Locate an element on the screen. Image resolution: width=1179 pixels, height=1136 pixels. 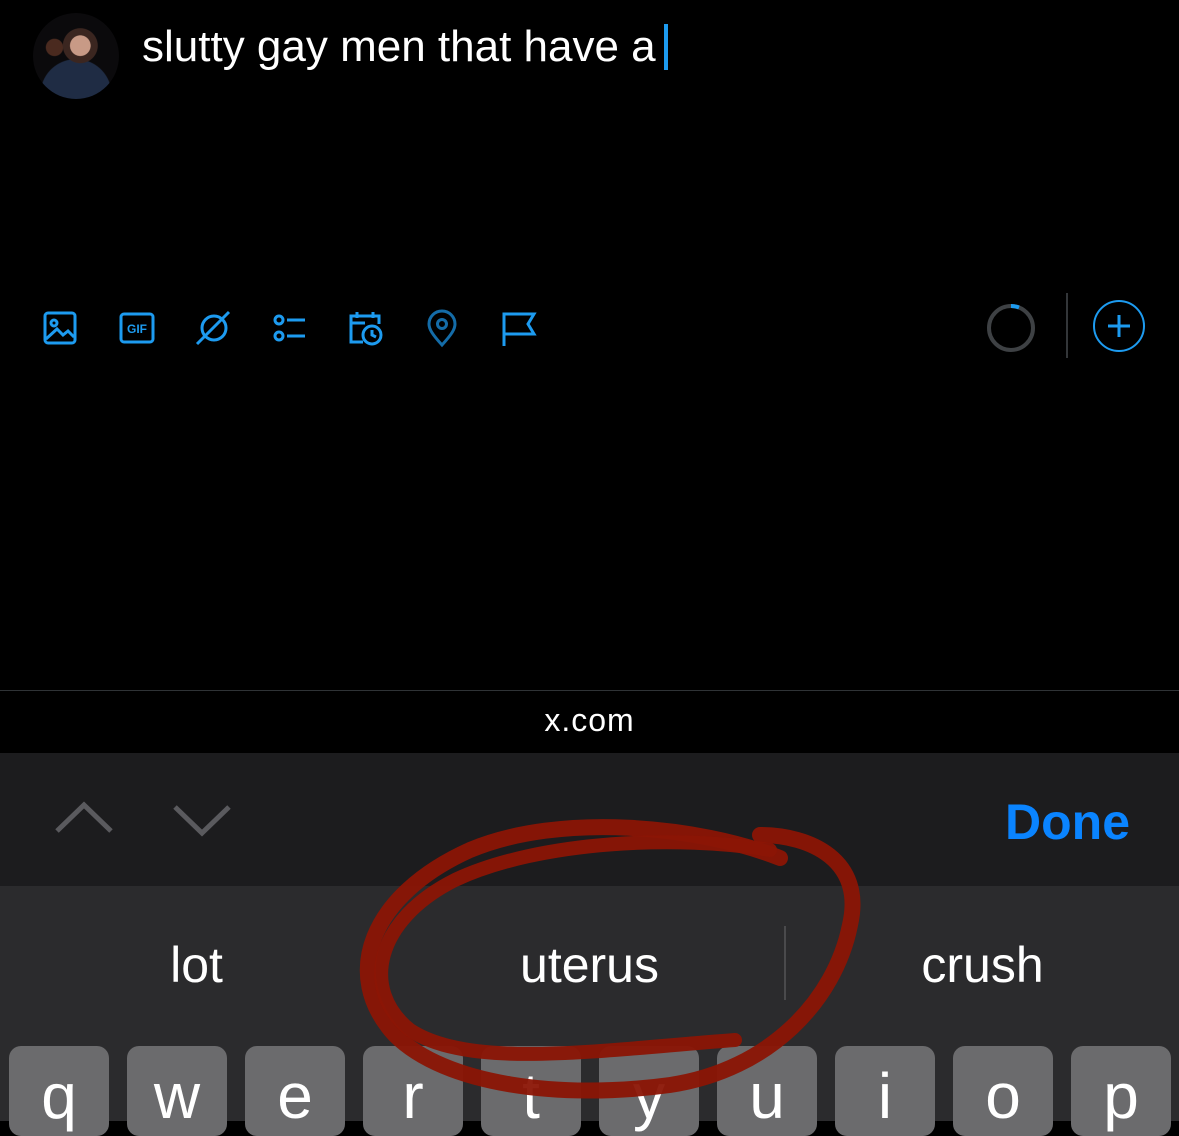
done-button: Done is located at coordinates (1067, 822).